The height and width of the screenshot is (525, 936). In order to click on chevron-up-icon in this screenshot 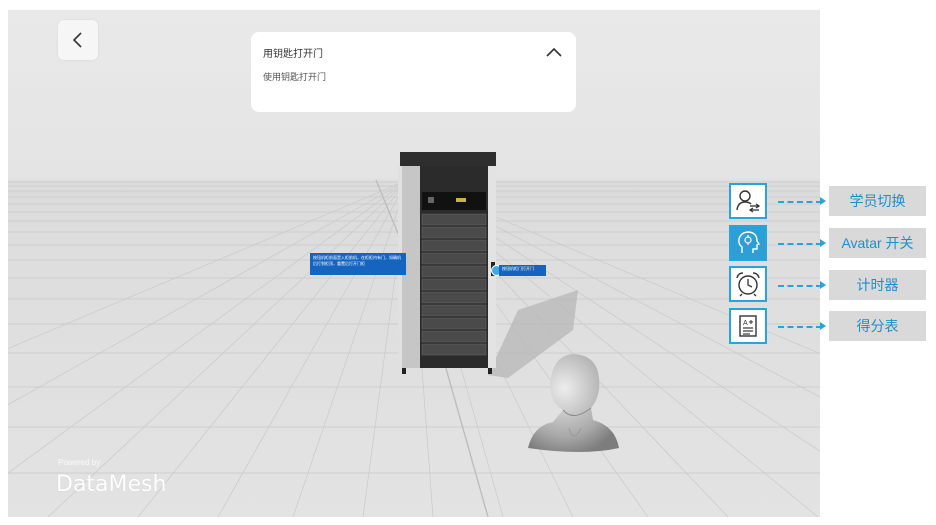, I will do `click(554, 52)`.